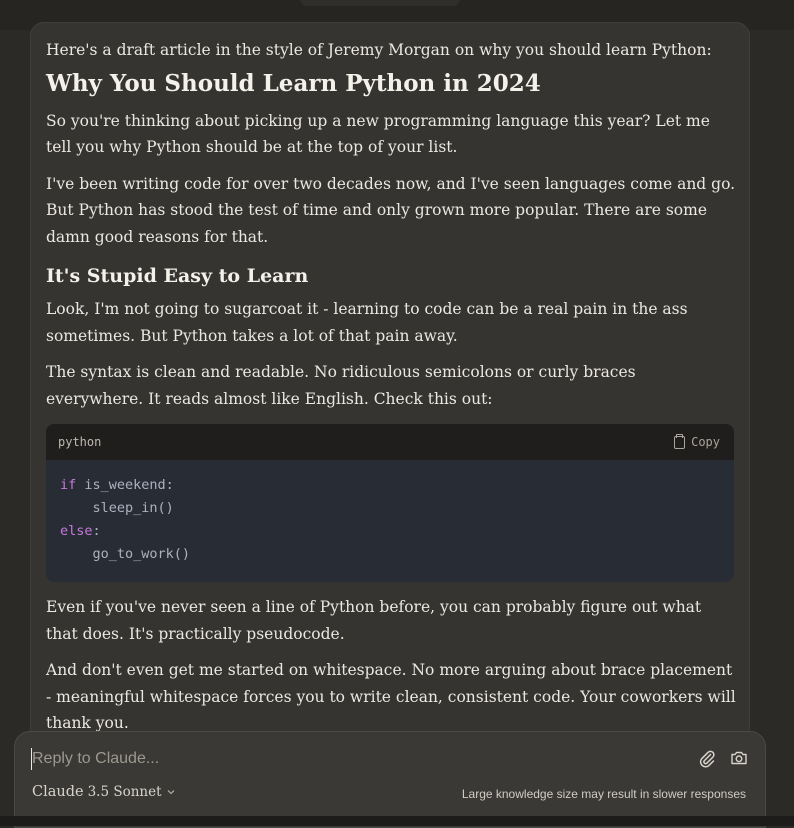 The width and height of the screenshot is (794, 828). Describe the element at coordinates (171, 792) in the screenshot. I see `chevron-down-icon` at that location.